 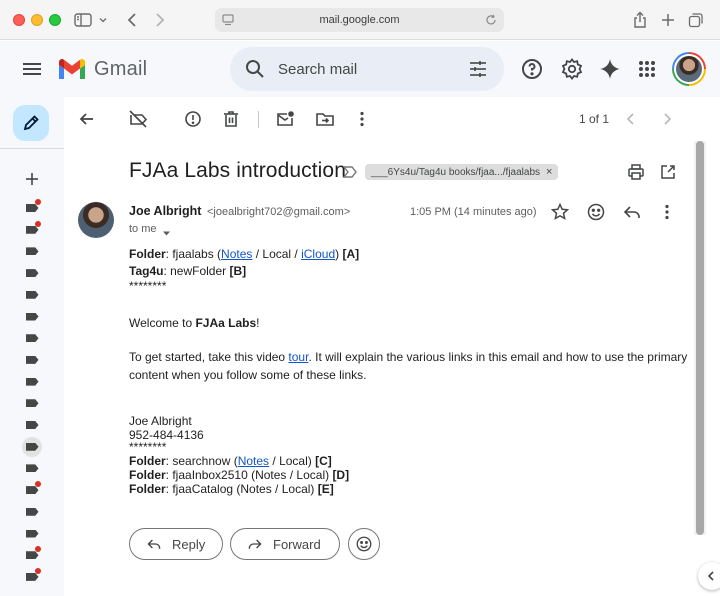 What do you see at coordinates (228, 20) in the screenshot?
I see `page-settings-icon` at bounding box center [228, 20].